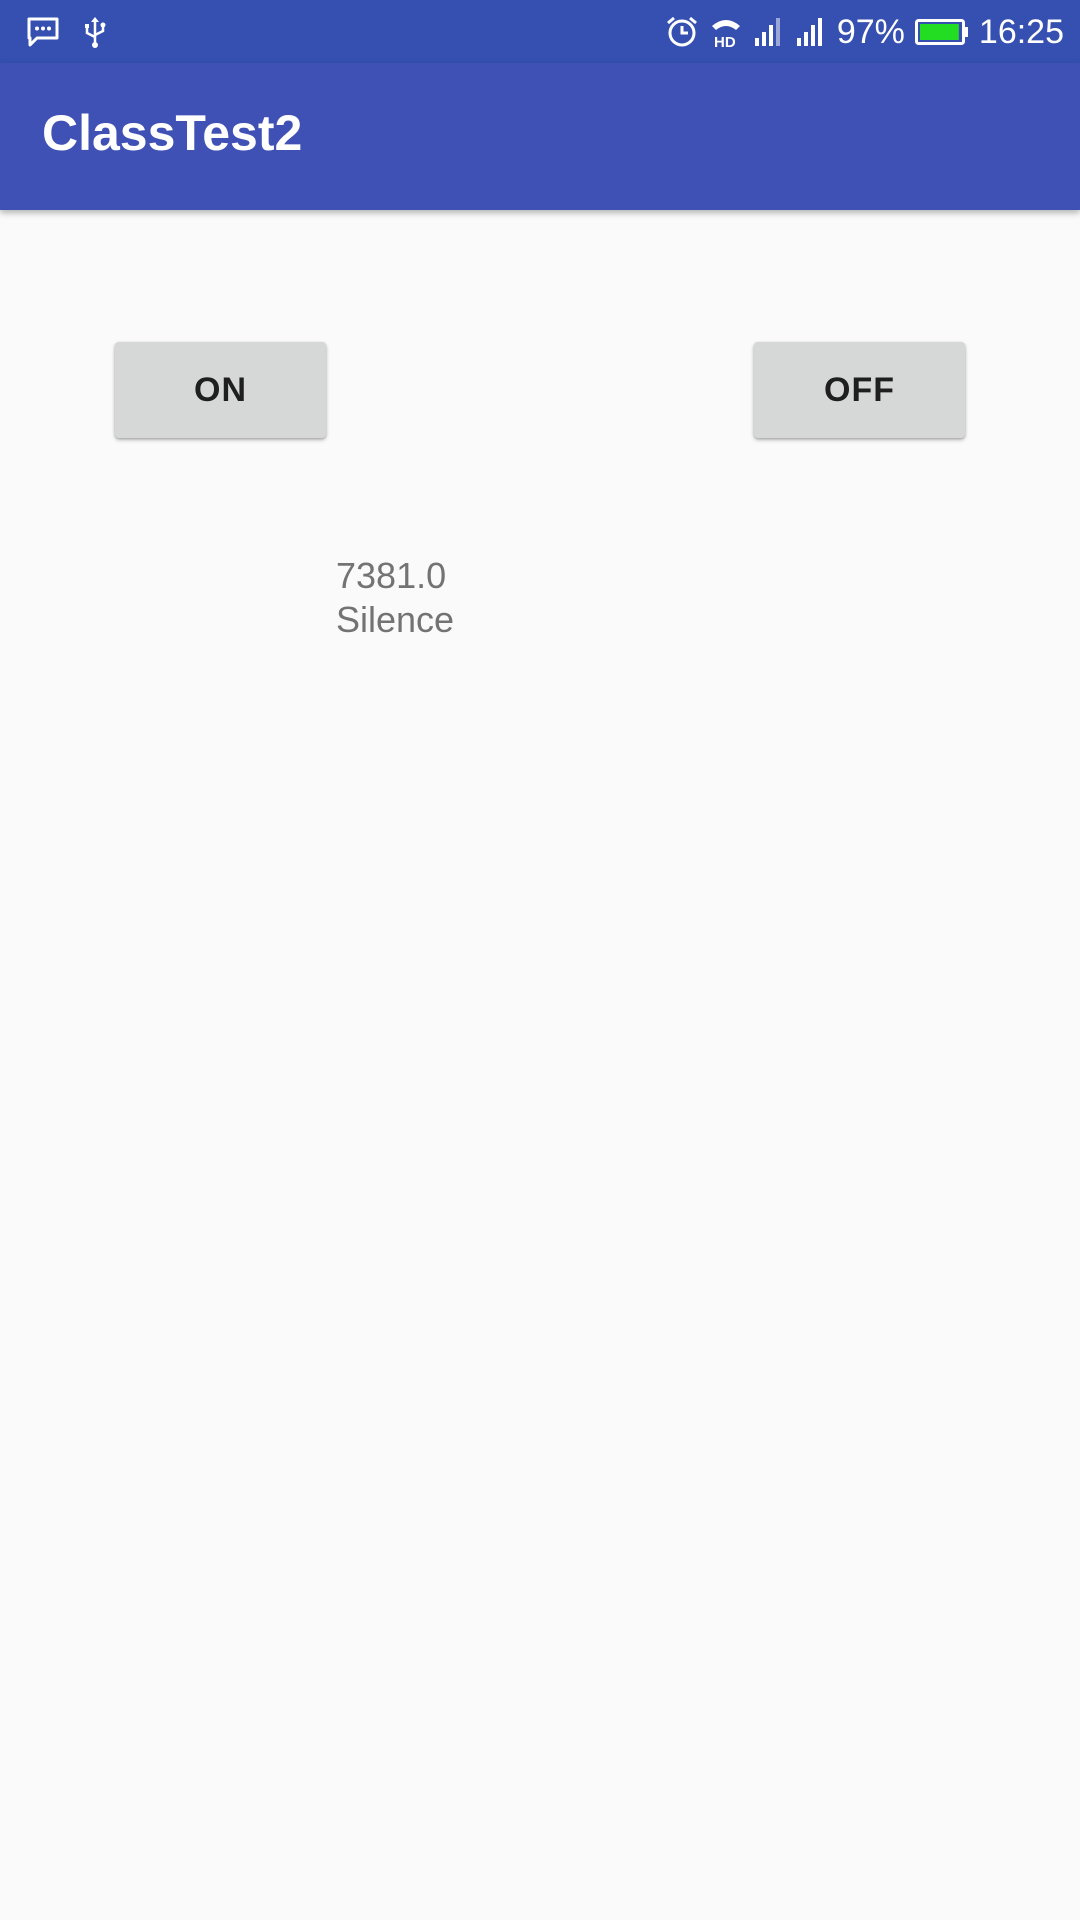 This screenshot has height=1920, width=1080. What do you see at coordinates (395, 619) in the screenshot?
I see `readout-status: Silence` at bounding box center [395, 619].